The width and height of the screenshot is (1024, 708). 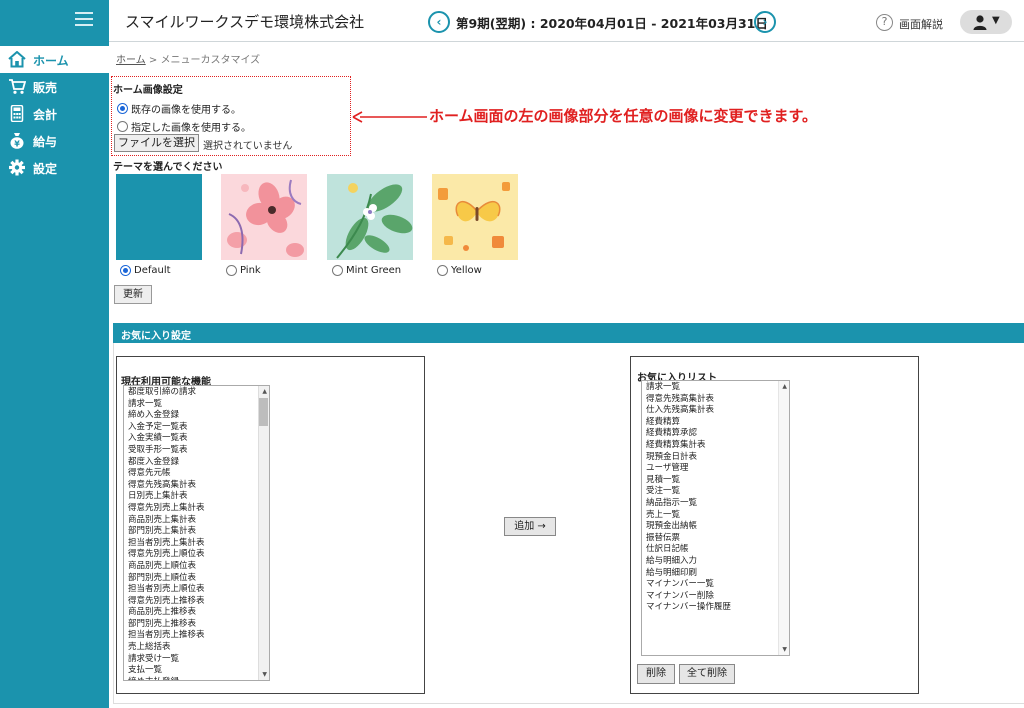 What do you see at coordinates (198, 428) in the screenshot?
I see `list-item: 入金予定一覧表` at bounding box center [198, 428].